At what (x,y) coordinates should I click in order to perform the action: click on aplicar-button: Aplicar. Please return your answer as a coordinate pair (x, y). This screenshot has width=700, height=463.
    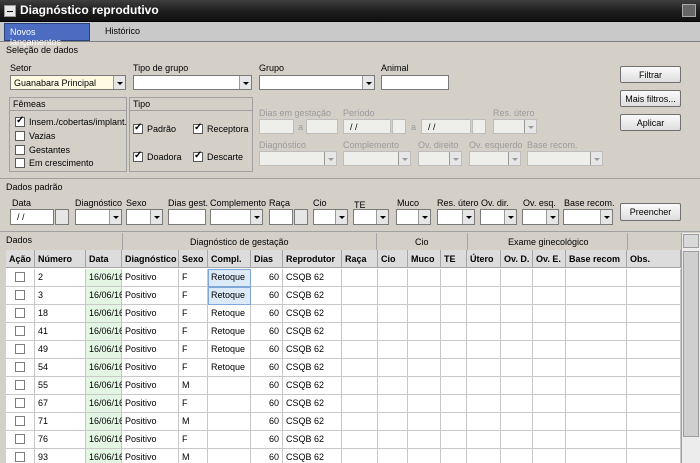
    Looking at the image, I should click on (650, 122).